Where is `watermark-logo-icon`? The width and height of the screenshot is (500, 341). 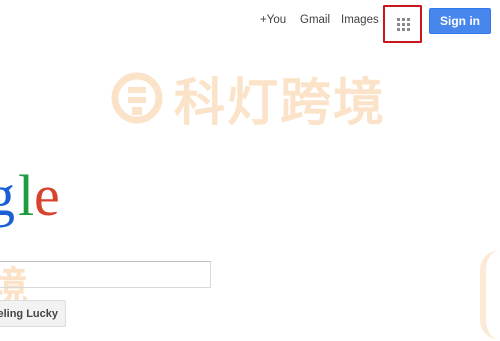
watermark-logo-icon is located at coordinates (137, 98).